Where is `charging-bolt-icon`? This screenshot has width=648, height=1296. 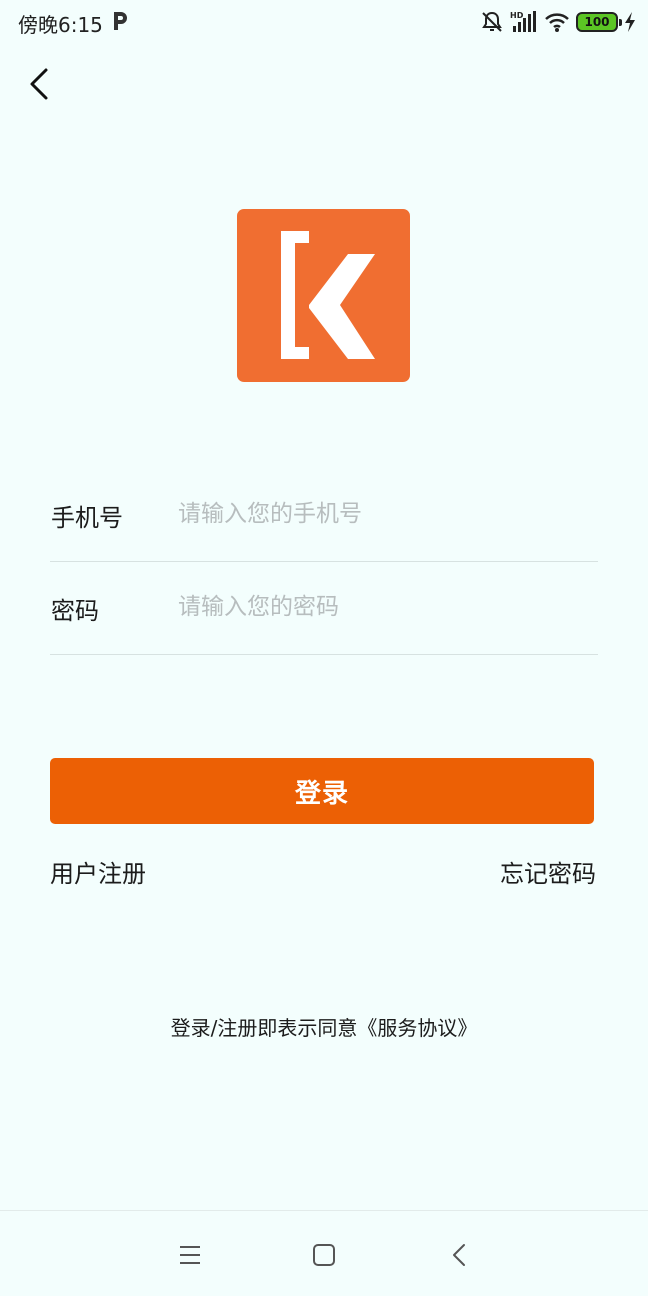
charging-bolt-icon is located at coordinates (630, 22).